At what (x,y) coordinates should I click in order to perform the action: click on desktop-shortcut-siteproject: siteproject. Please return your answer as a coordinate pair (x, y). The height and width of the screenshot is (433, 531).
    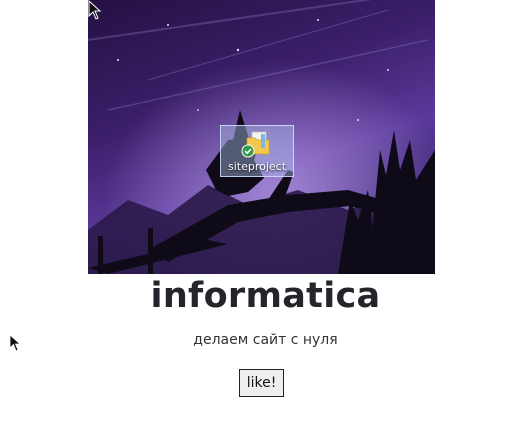
    Looking at the image, I should click on (257, 151).